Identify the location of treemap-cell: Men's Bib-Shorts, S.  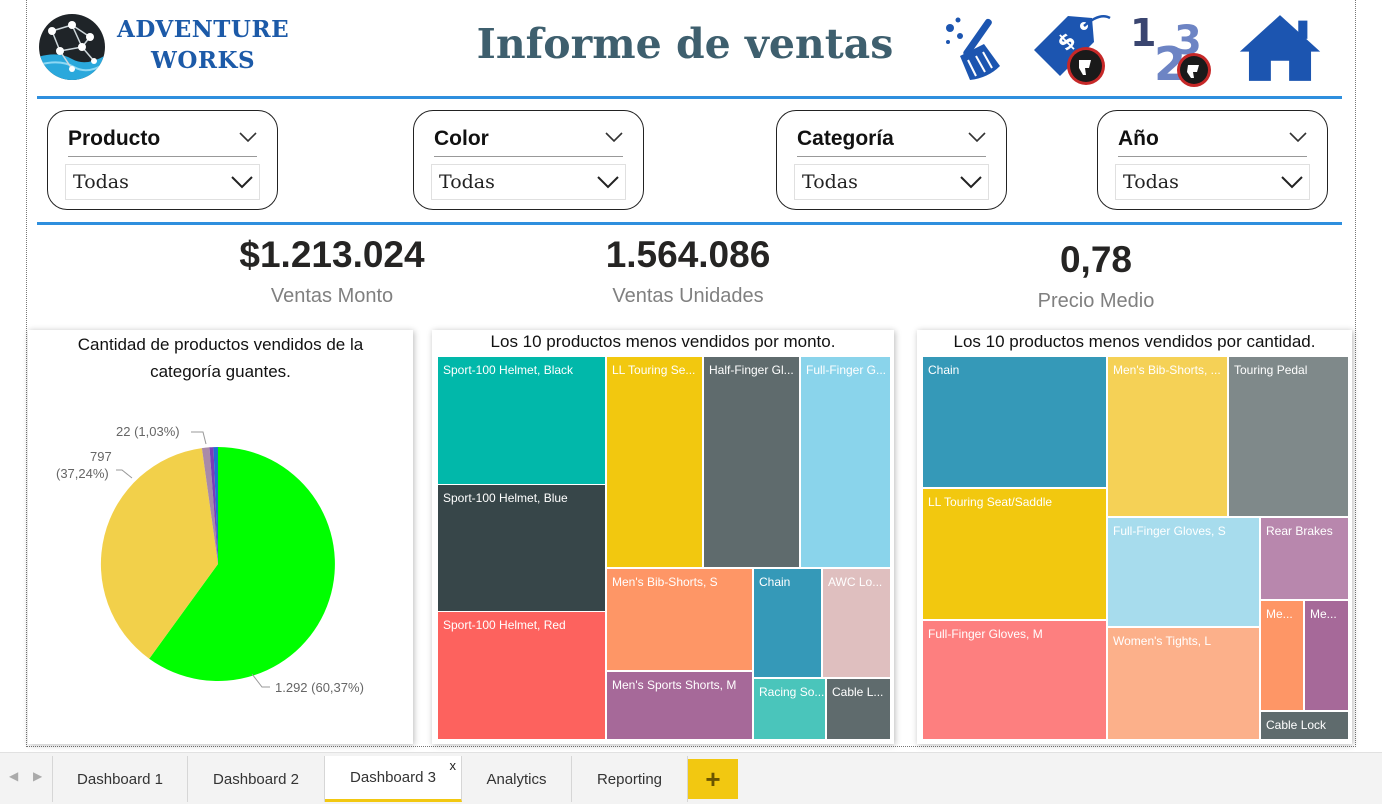
(679, 619).